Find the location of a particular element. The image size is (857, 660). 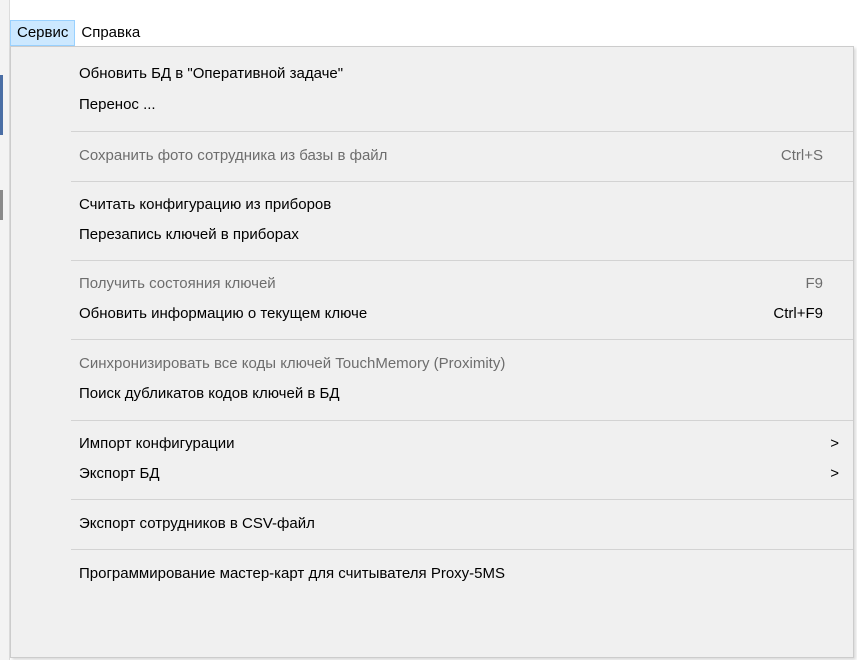

menu-item-label: Сохранить фото сотрудника из базы в файл is located at coordinates (233, 155).